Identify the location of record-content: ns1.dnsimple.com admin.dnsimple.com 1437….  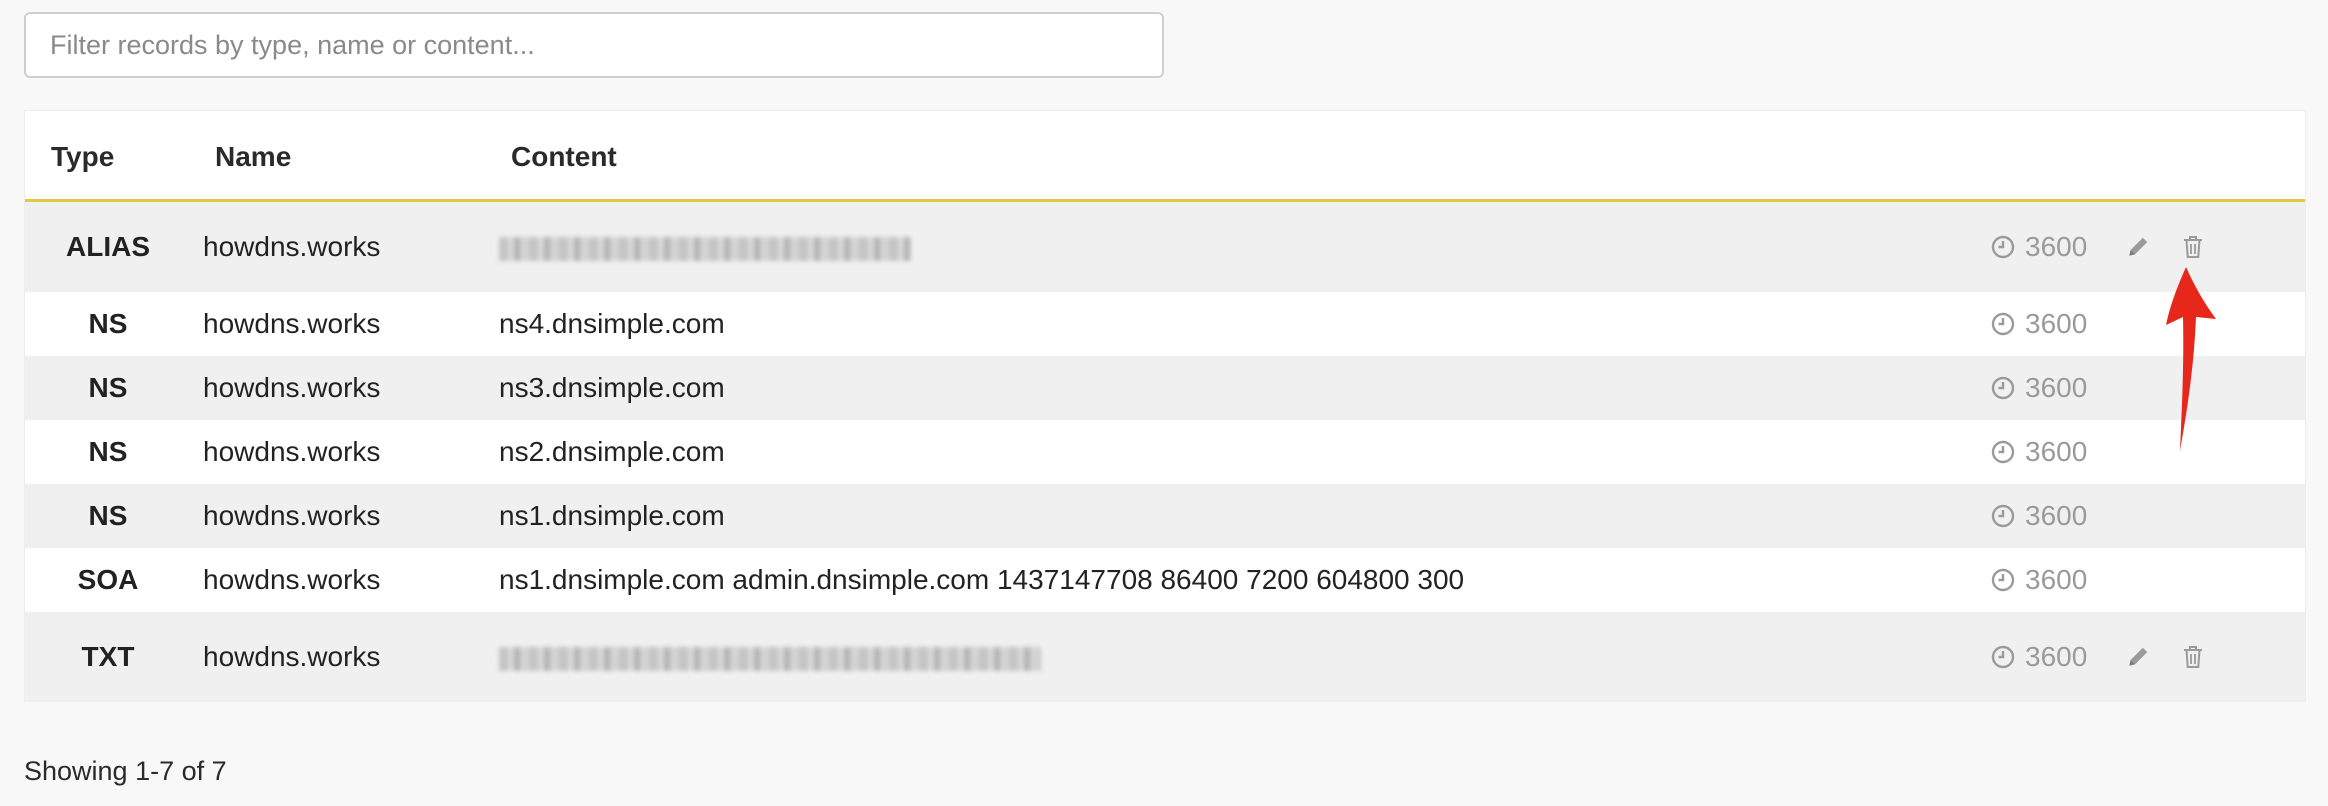
(982, 579).